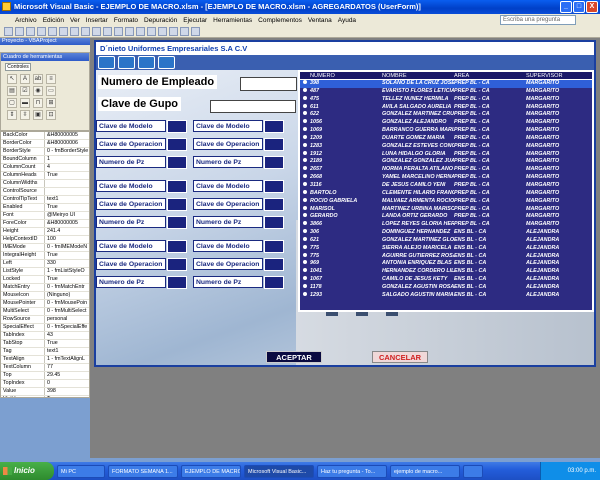 This screenshot has width=600, height=480. What do you see at coordinates (195, 20) in the screenshot?
I see `menu-ejecutar: Ejecutar` at bounding box center [195, 20].